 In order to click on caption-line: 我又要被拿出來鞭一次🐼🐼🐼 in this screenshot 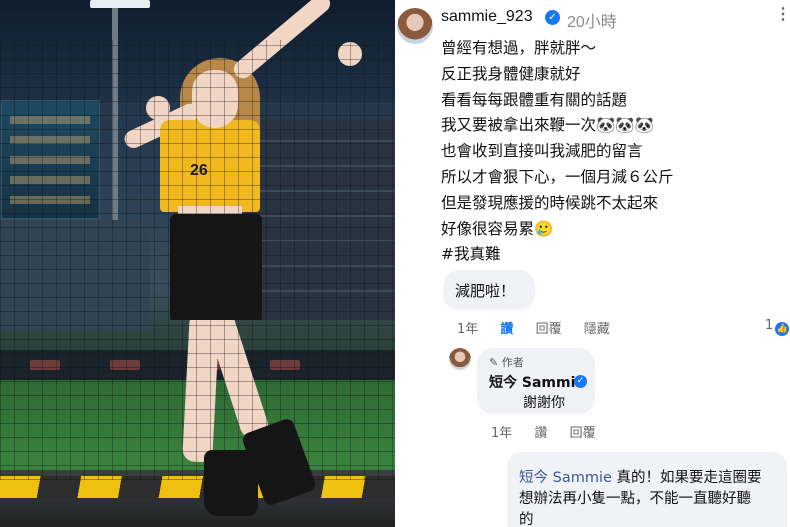, I will do `click(547, 125)`.